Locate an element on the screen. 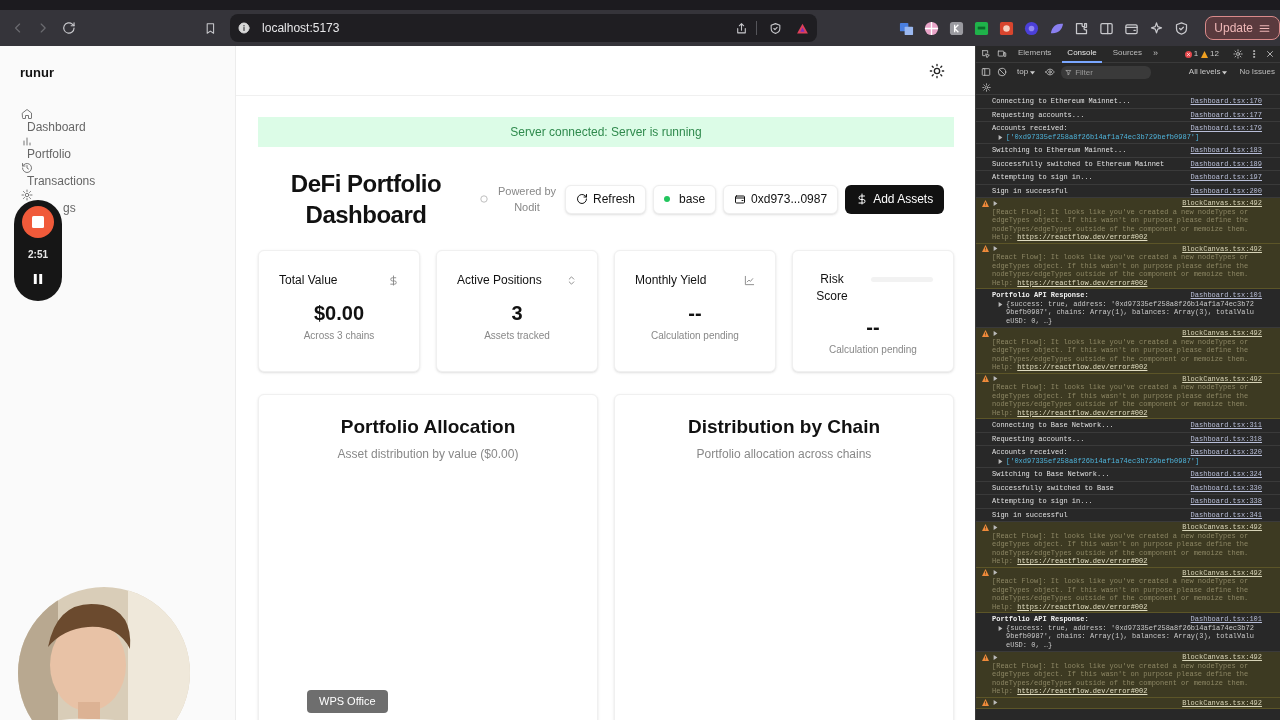 This screenshot has width=1280, height=720. devtools-tab: Console is located at coordinates (1082, 54).